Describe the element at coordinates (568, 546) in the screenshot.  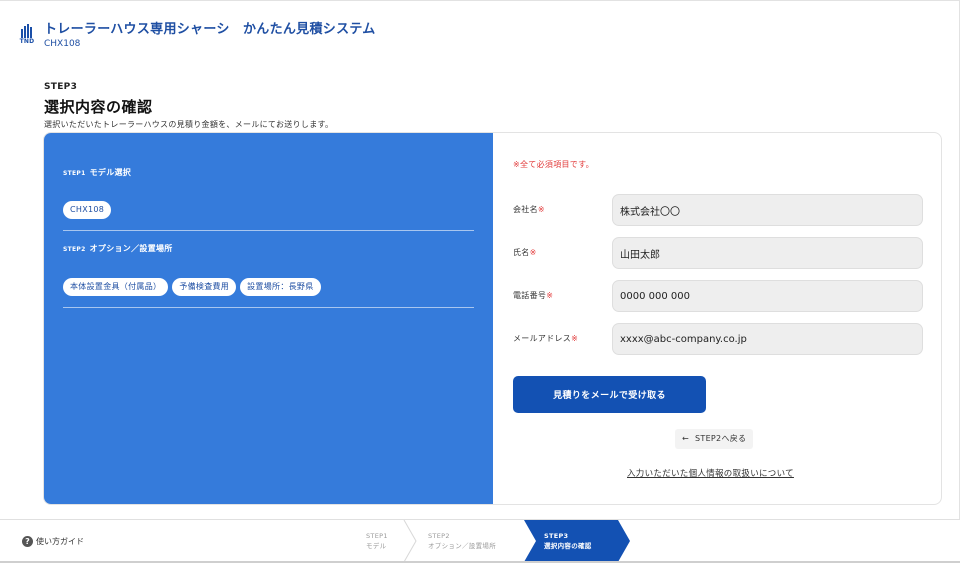
I see `step-label: 選択内容の確認` at that location.